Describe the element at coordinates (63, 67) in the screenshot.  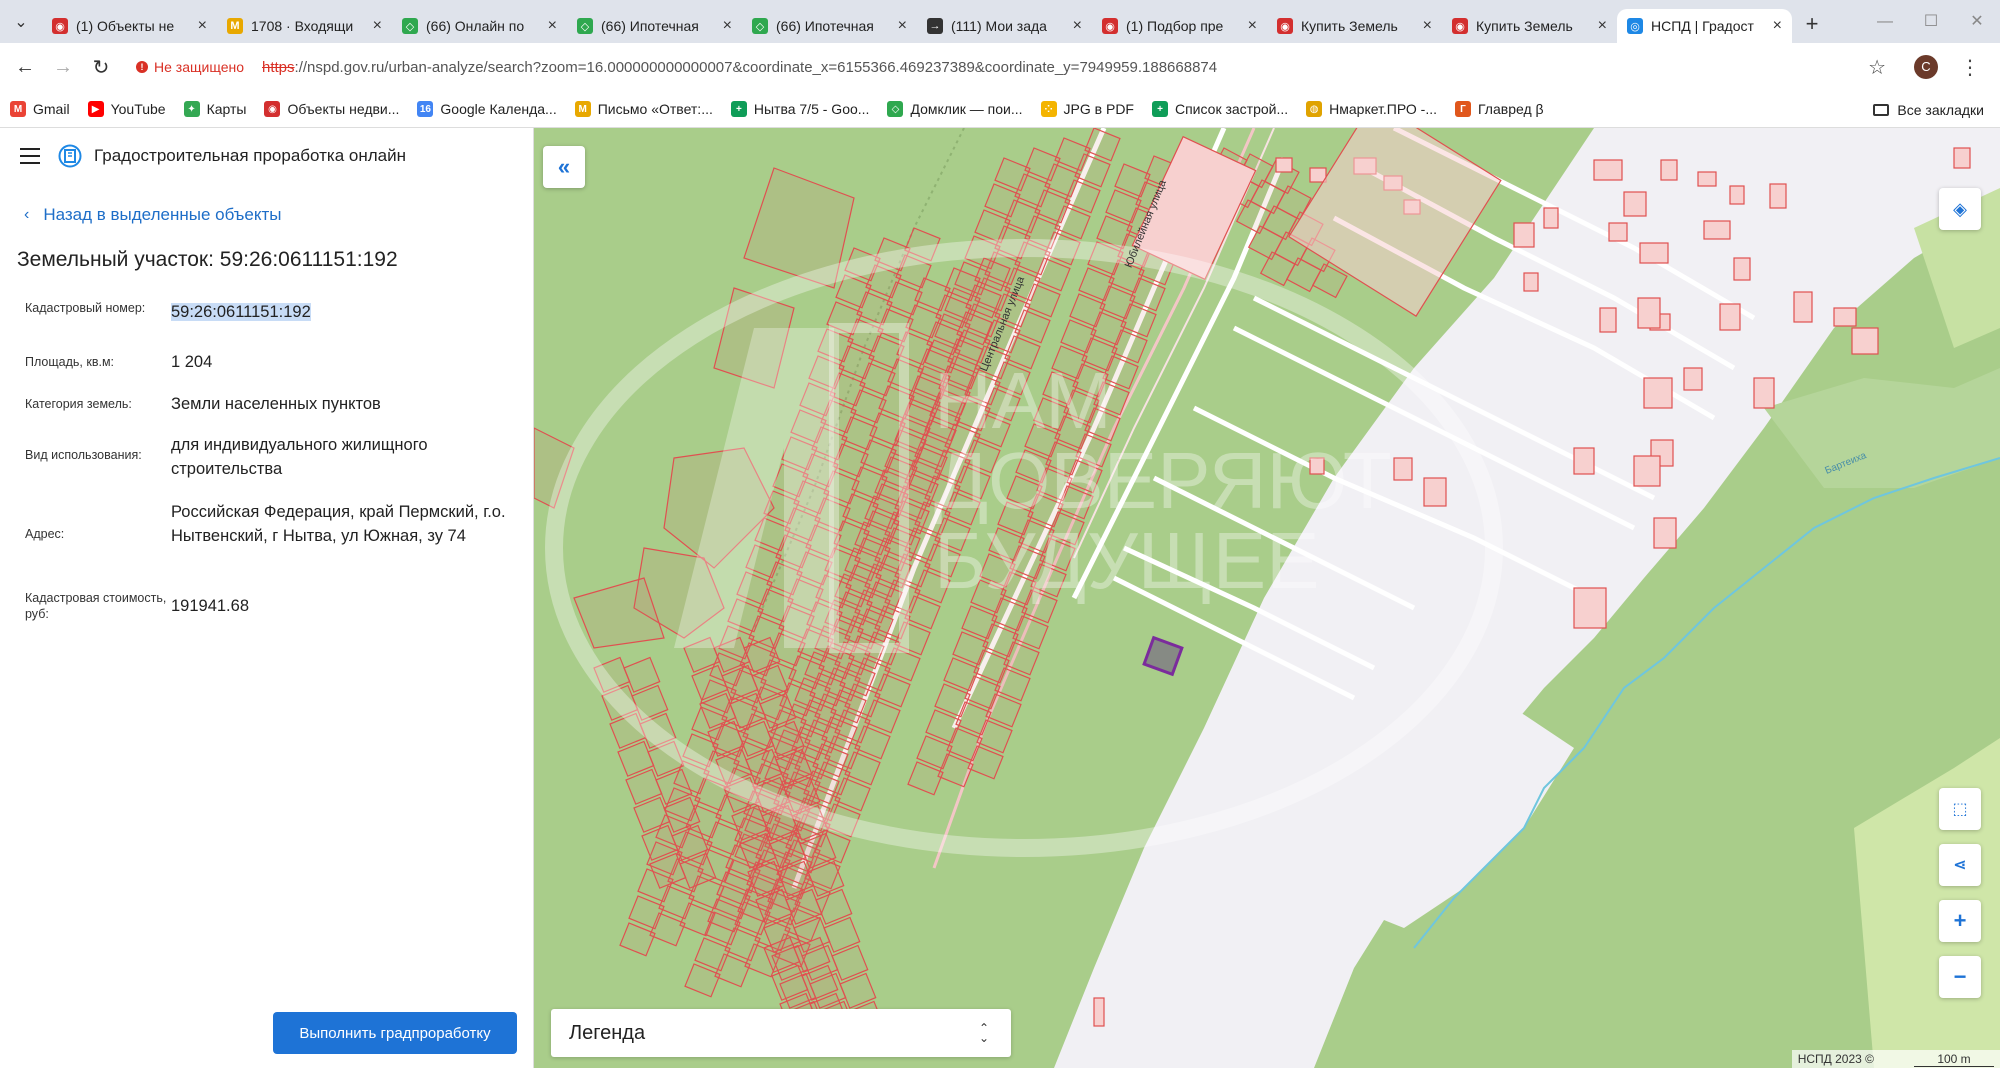
I see `forward-arrow-icon: →` at that location.